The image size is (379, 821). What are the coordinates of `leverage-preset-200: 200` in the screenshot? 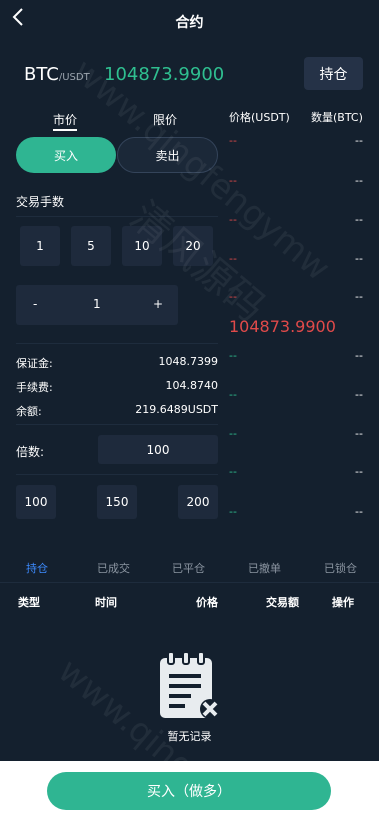 It's located at (198, 502).